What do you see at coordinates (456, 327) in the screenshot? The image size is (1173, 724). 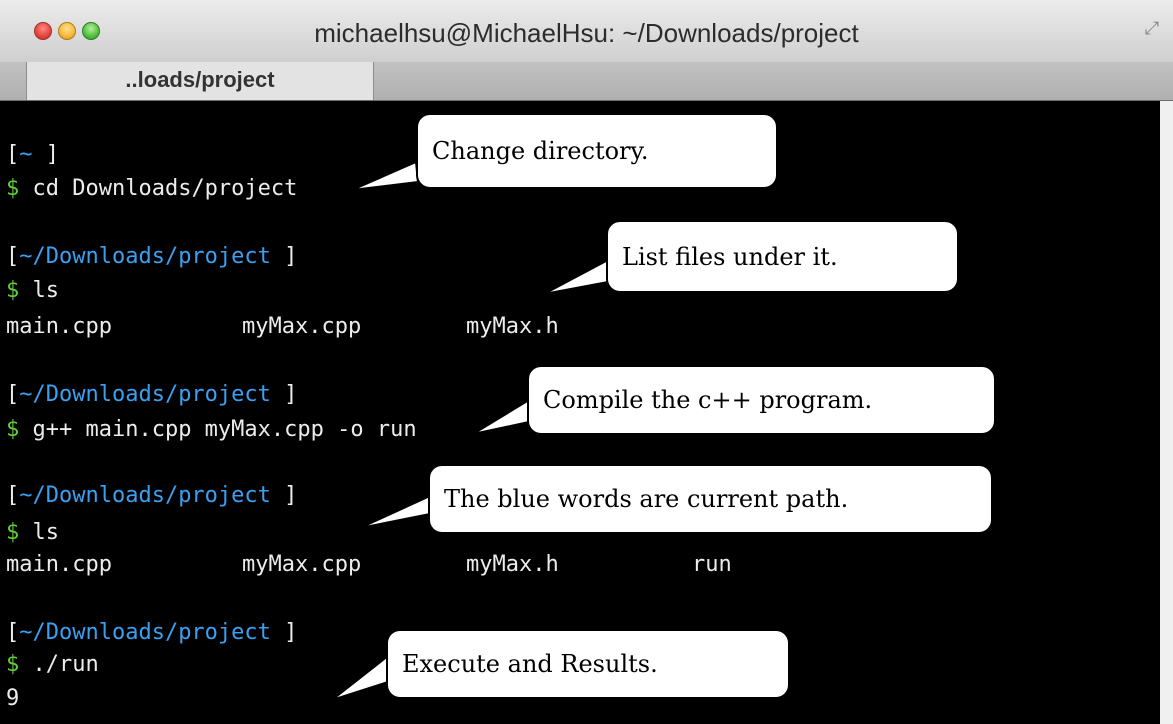 I see `output-line: main.cpp myMax.cpp myMax.h` at bounding box center [456, 327].